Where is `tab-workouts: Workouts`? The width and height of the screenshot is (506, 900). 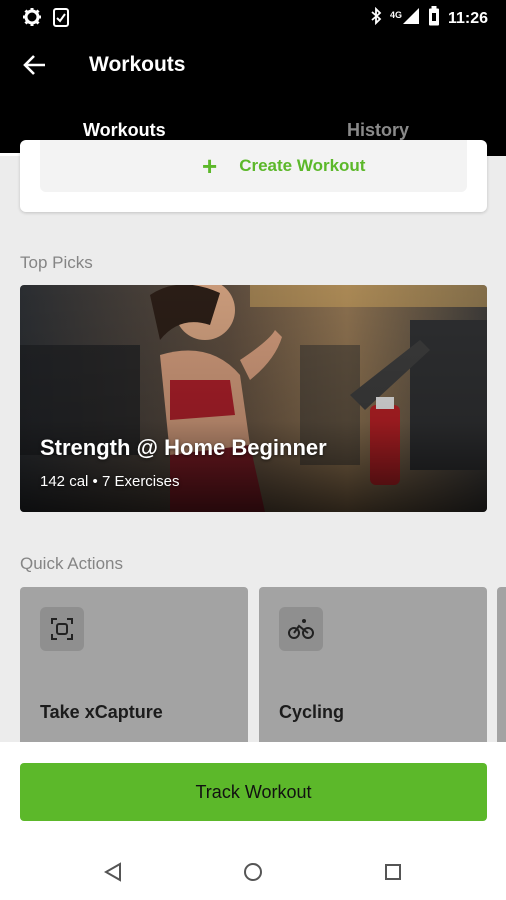
tab-workouts: Workouts is located at coordinates (124, 130).